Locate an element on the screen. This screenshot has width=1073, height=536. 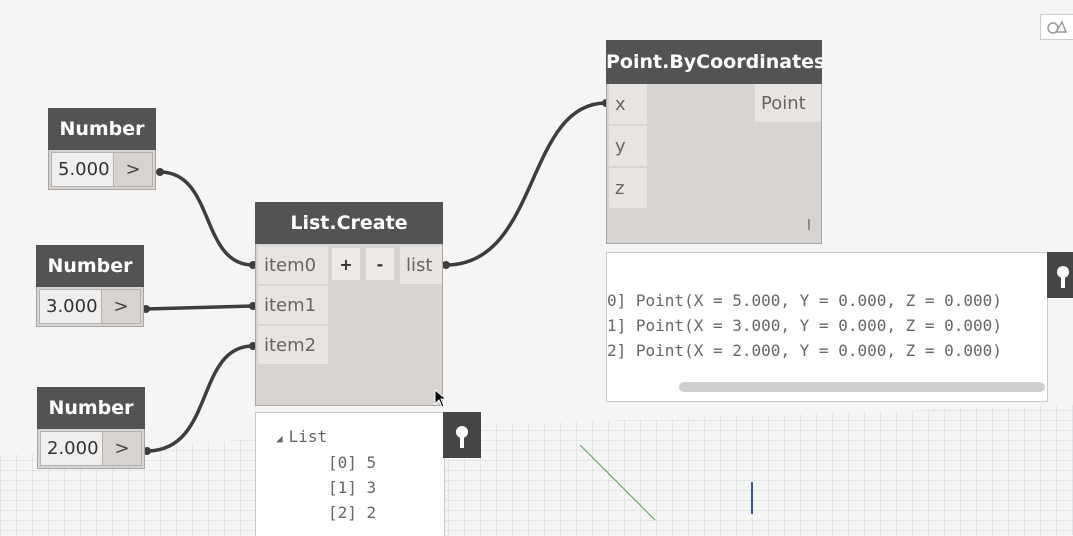
pin-preview-button-point is located at coordinates (1060, 275).